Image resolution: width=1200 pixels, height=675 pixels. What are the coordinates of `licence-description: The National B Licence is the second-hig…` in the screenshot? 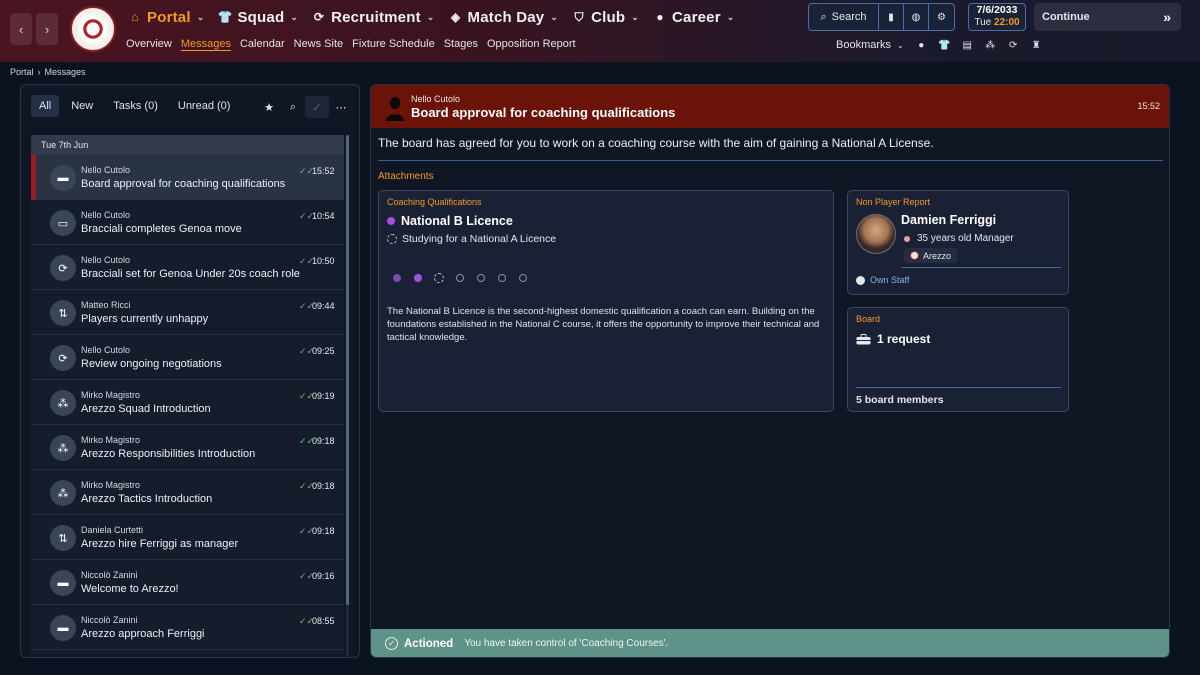 It's located at (603, 324).